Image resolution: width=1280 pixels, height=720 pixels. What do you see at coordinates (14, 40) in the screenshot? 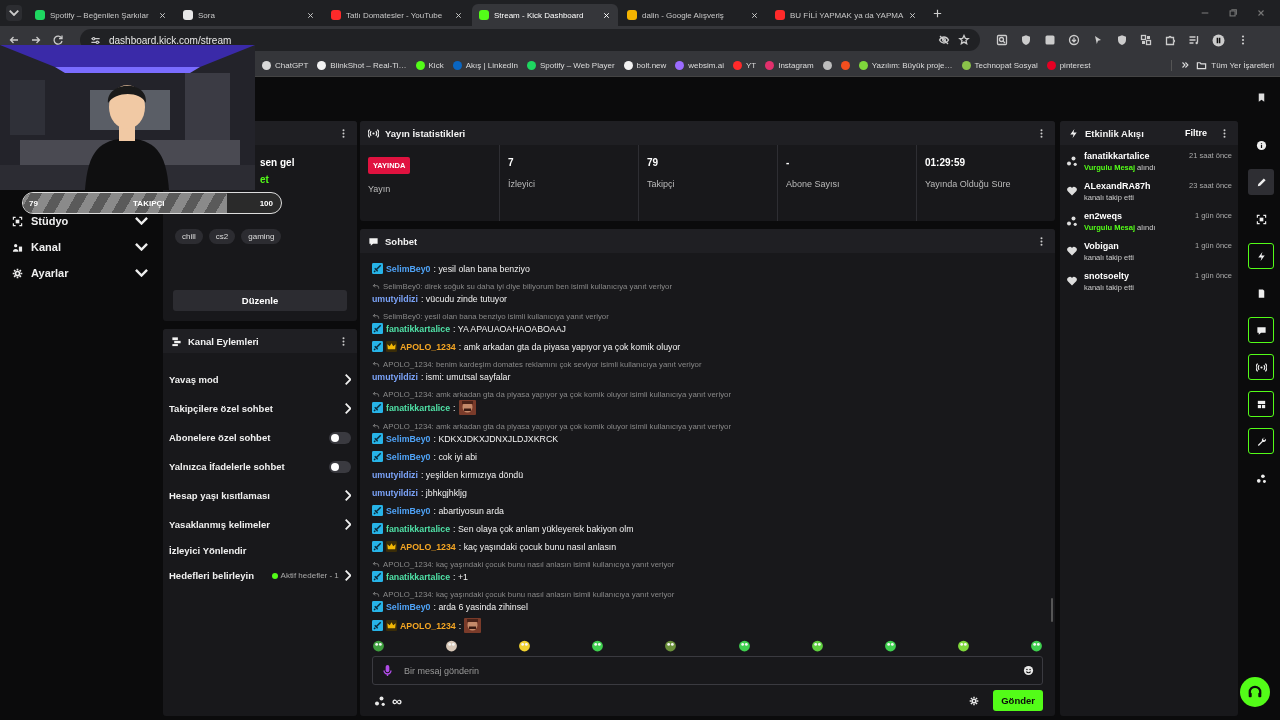
I see `back-icon` at bounding box center [14, 40].